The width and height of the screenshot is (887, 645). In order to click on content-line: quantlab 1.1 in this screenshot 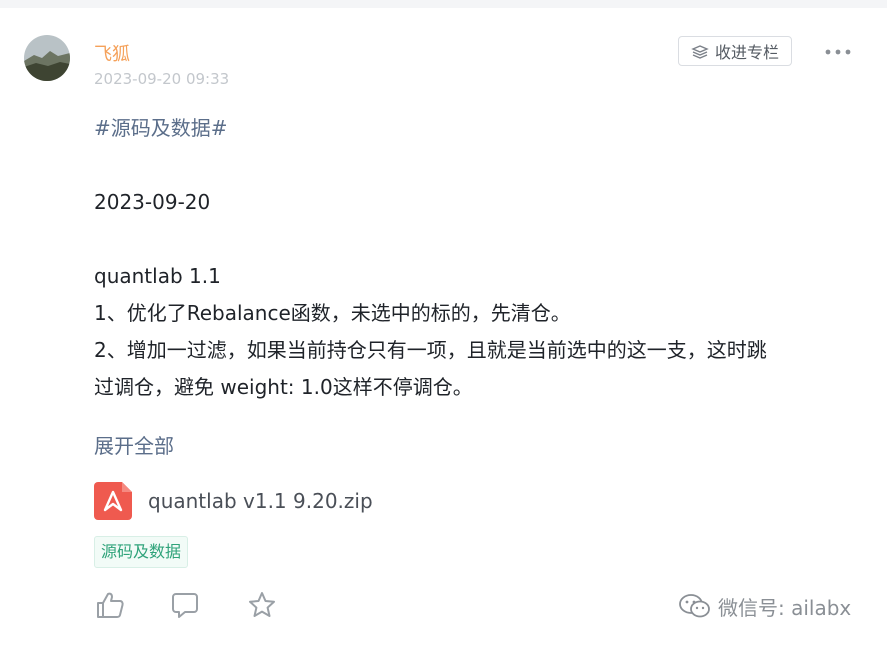, I will do `click(157, 276)`.